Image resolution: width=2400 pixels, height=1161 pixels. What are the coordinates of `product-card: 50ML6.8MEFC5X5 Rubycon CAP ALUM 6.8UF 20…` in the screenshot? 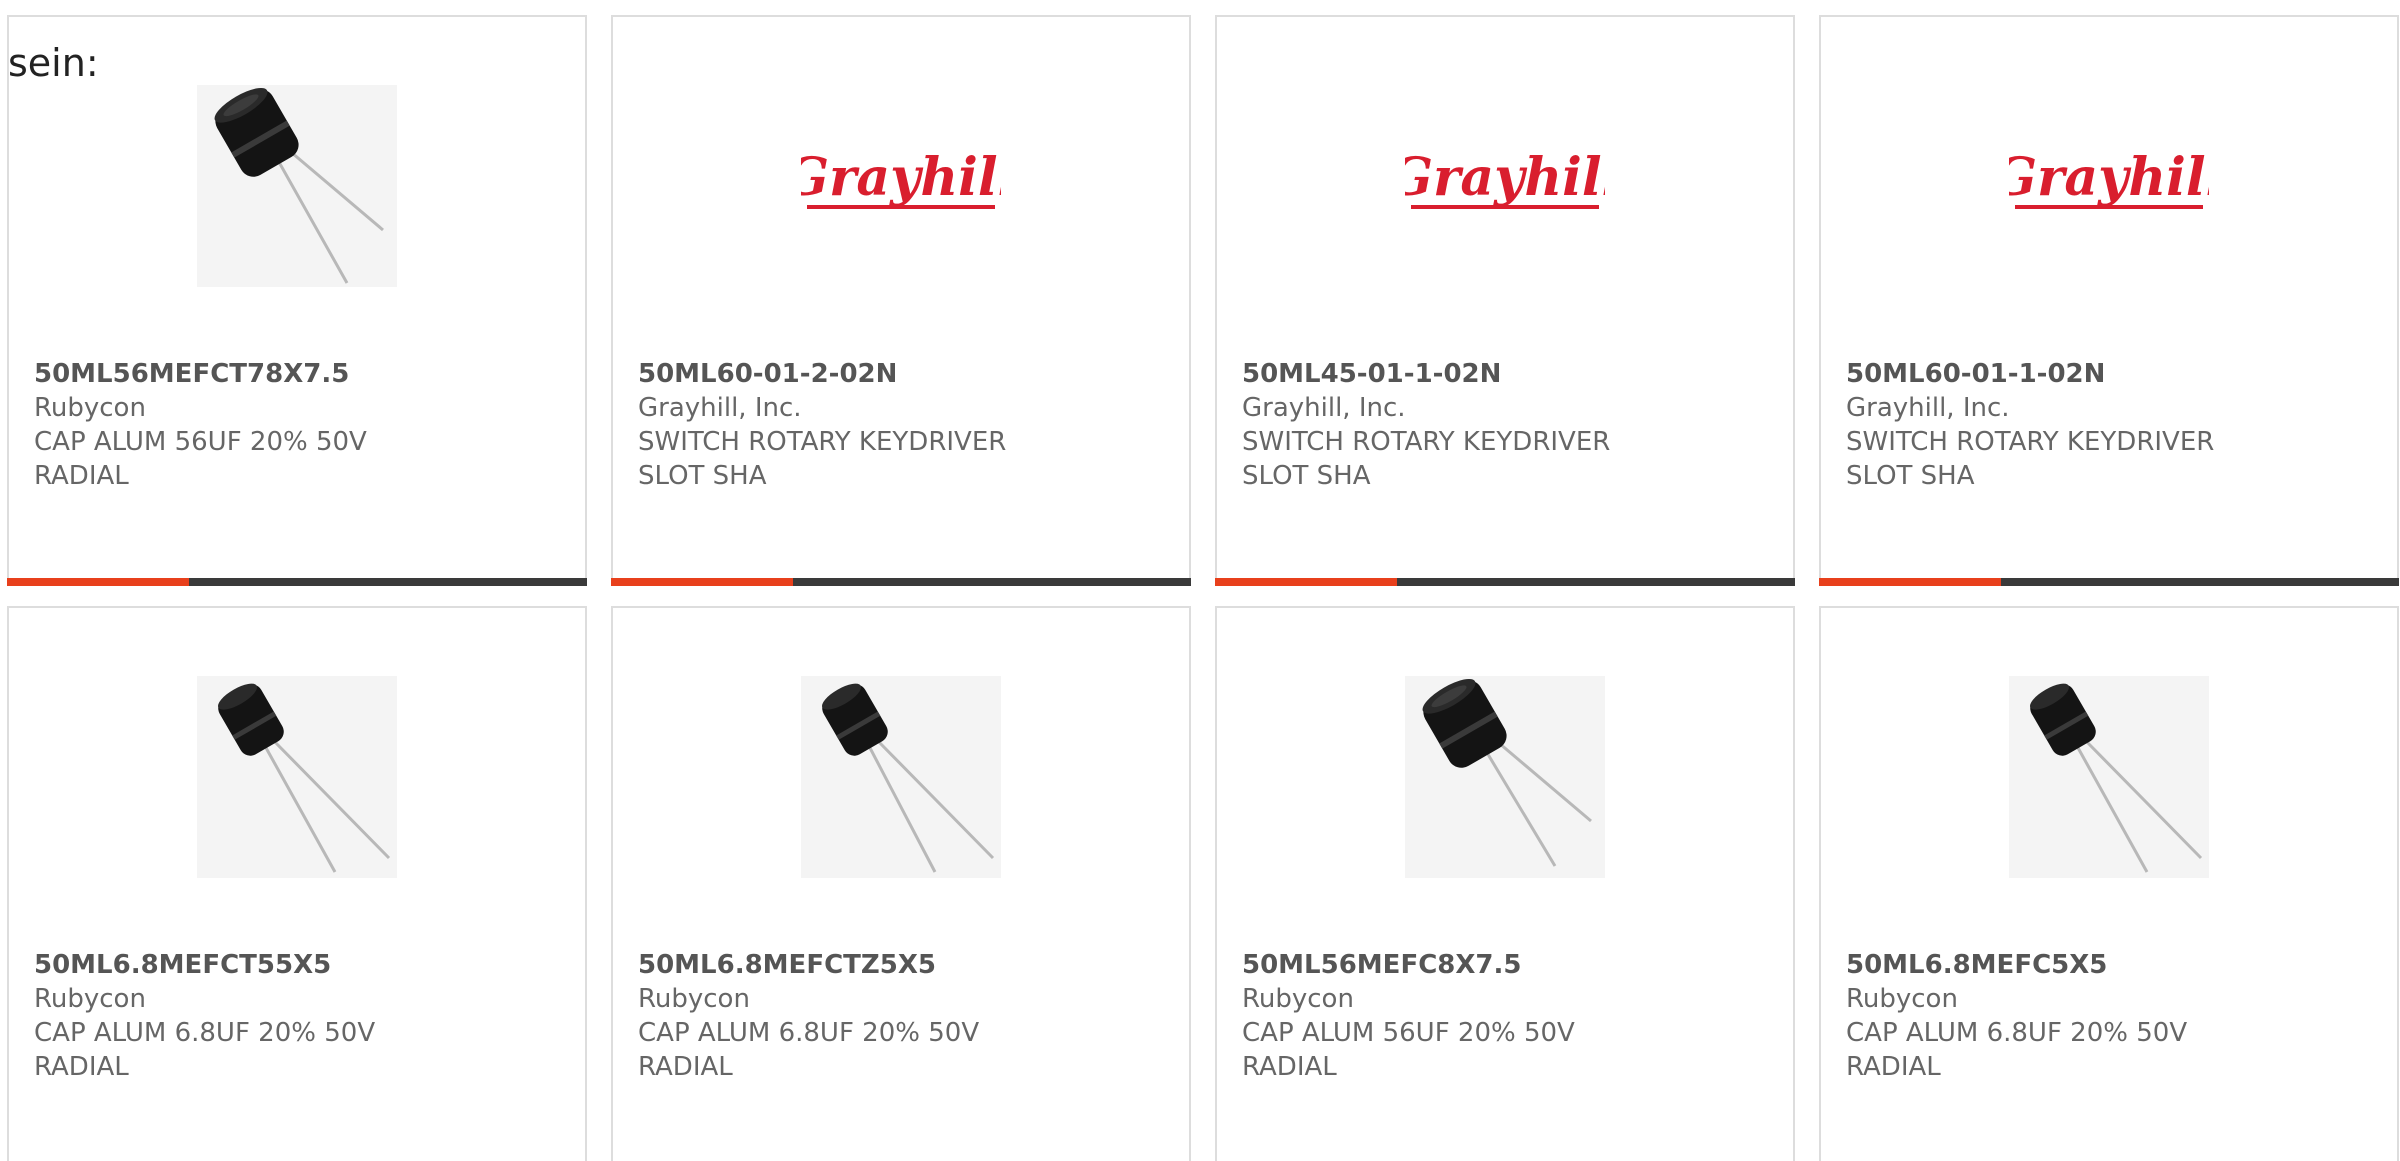 It's located at (2109, 883).